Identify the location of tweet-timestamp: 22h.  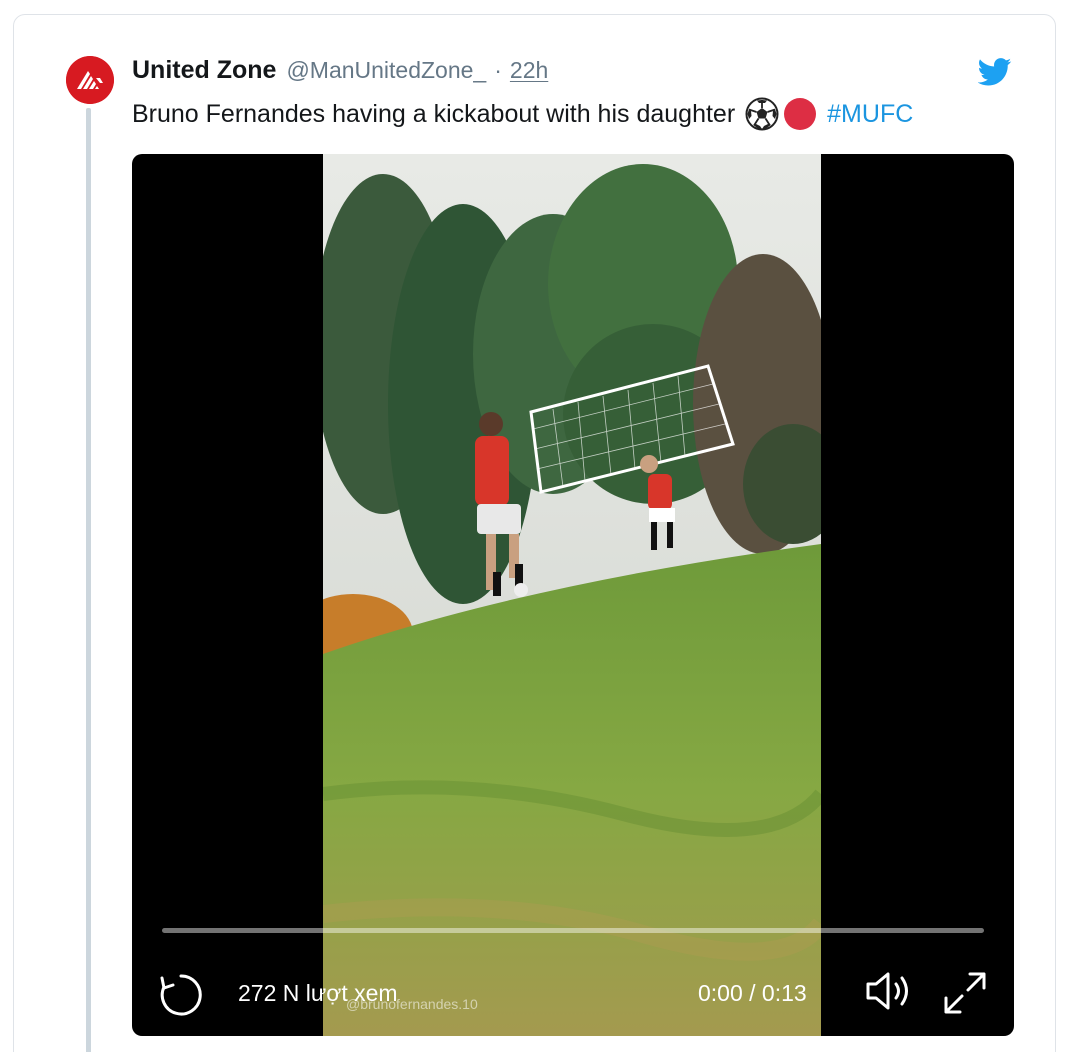
(529, 70).